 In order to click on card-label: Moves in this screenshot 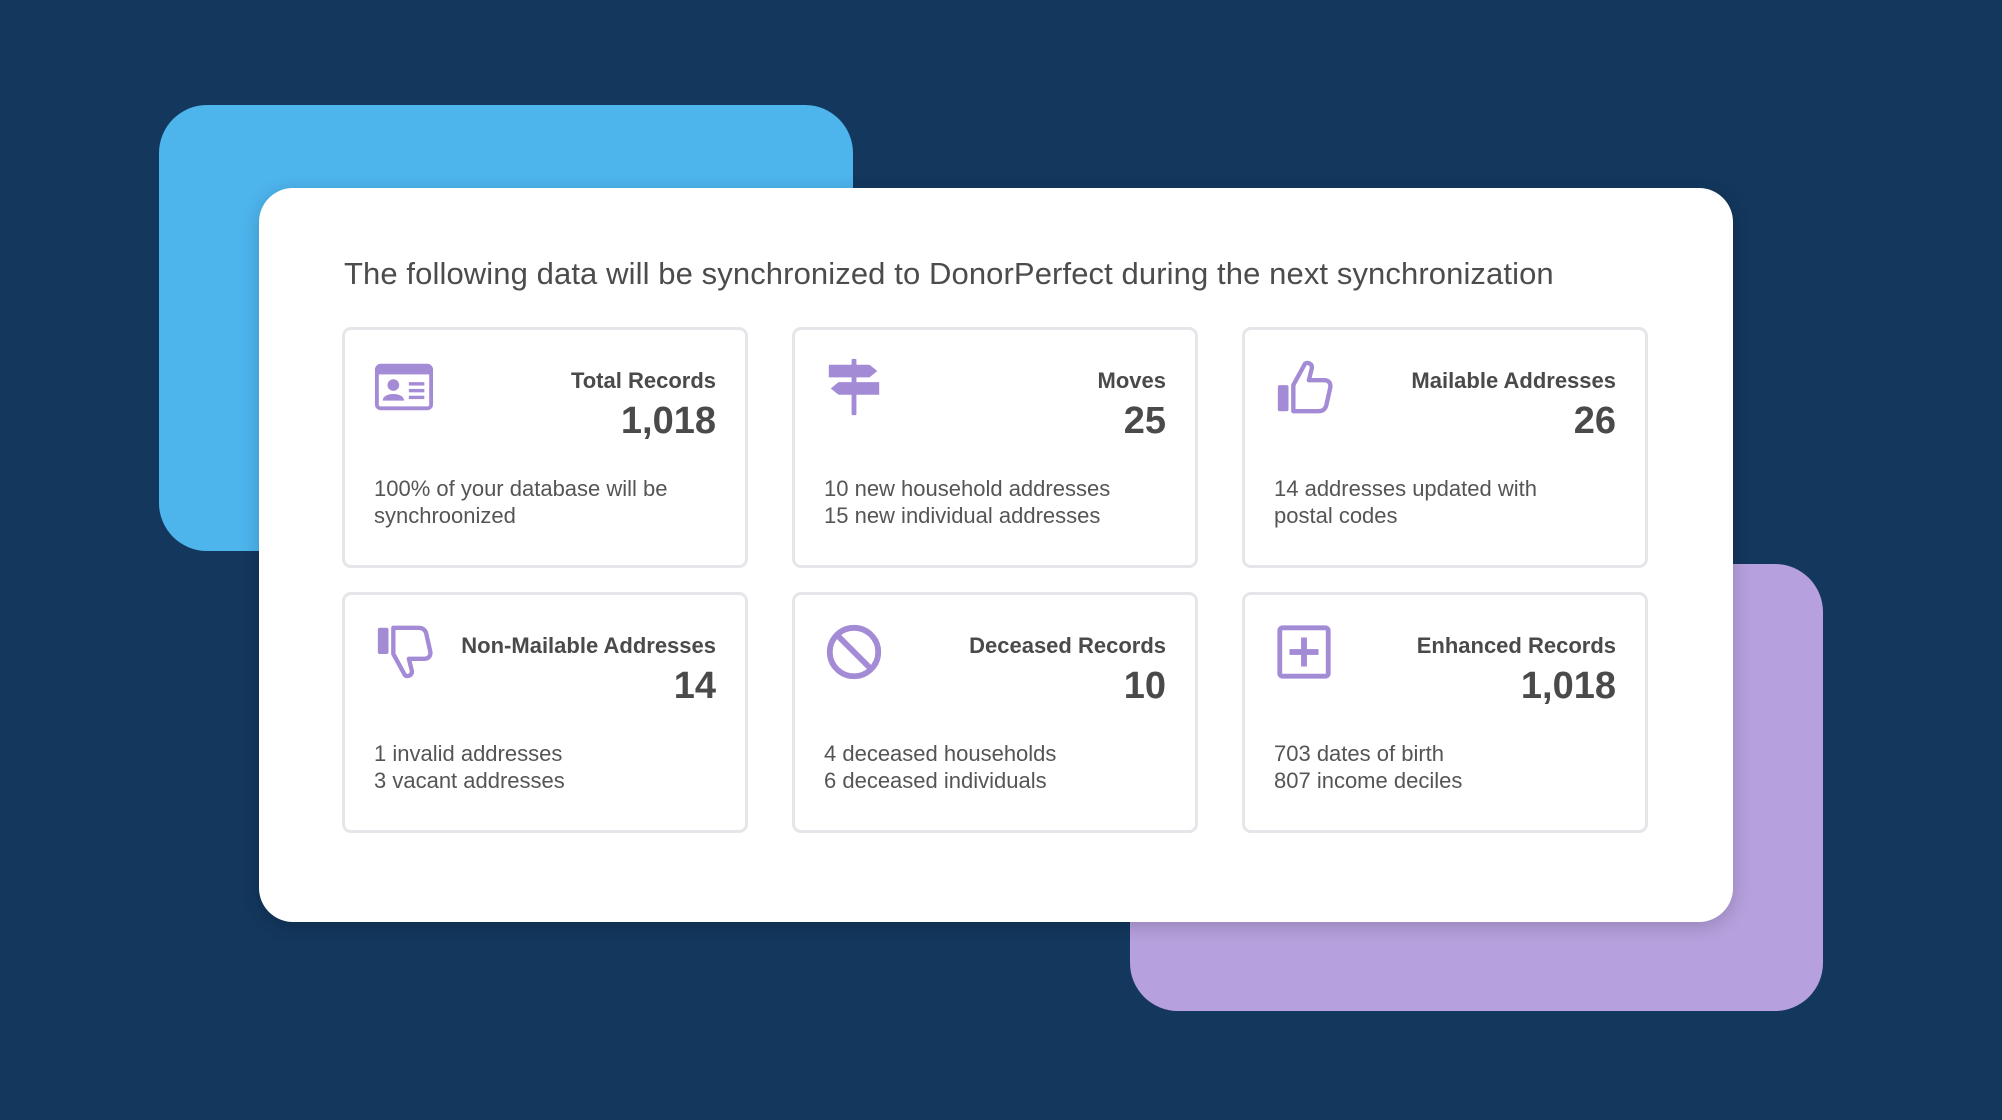, I will do `click(1131, 380)`.